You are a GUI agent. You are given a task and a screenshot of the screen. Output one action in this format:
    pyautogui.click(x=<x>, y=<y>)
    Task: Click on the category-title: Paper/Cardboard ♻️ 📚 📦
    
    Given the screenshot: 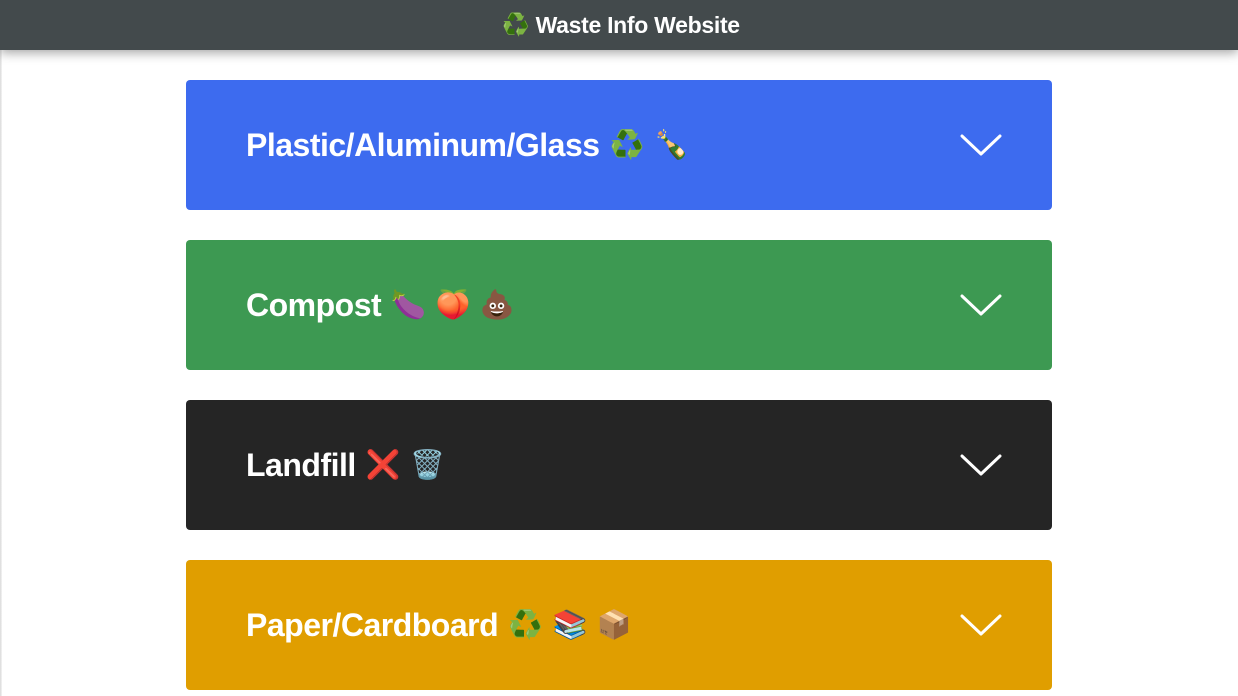 What is the action you would take?
    pyautogui.click(x=439, y=625)
    